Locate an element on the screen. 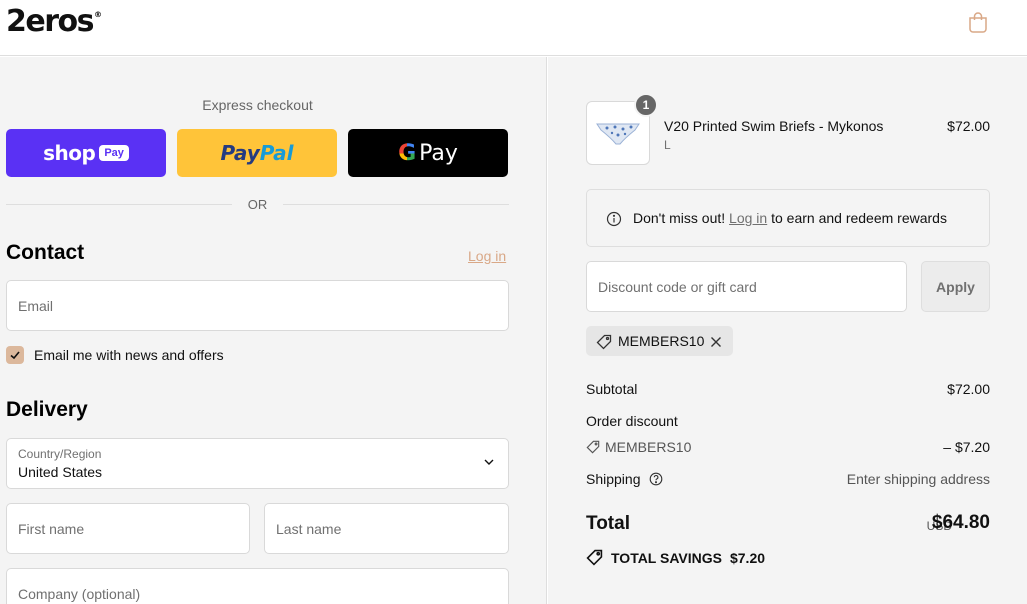  country-value: United States is located at coordinates (60, 472).